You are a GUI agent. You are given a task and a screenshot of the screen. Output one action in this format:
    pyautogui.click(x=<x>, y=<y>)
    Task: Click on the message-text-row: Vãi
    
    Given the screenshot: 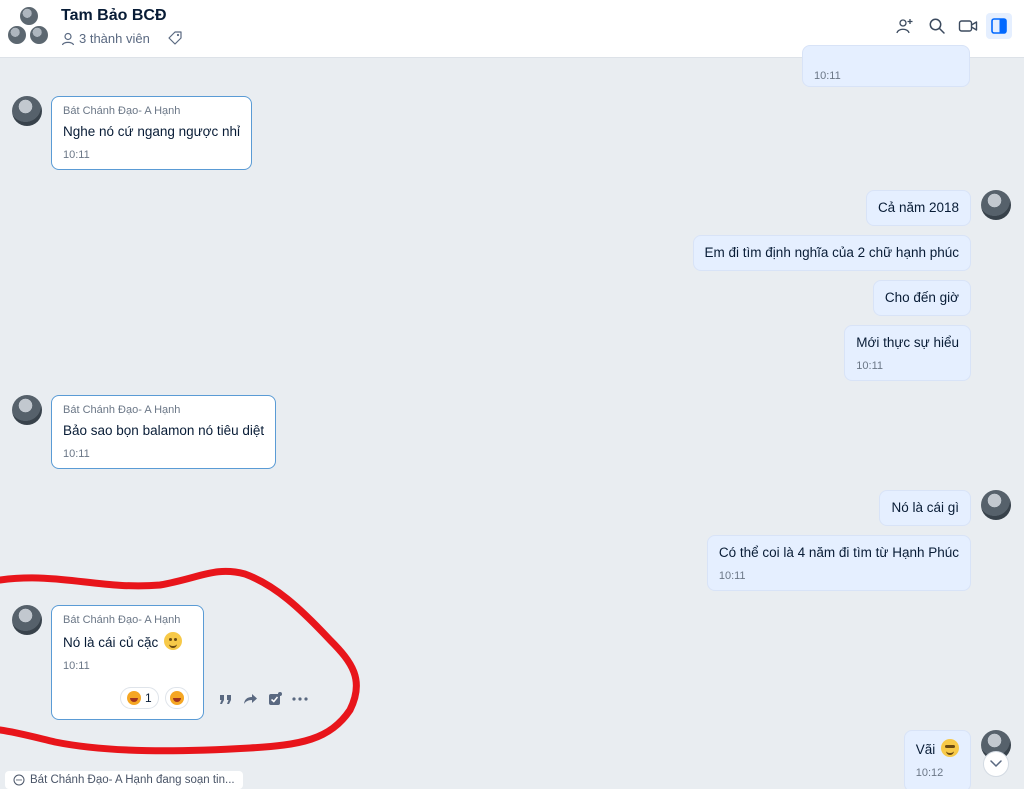 What is the action you would take?
    pyautogui.click(x=937, y=749)
    